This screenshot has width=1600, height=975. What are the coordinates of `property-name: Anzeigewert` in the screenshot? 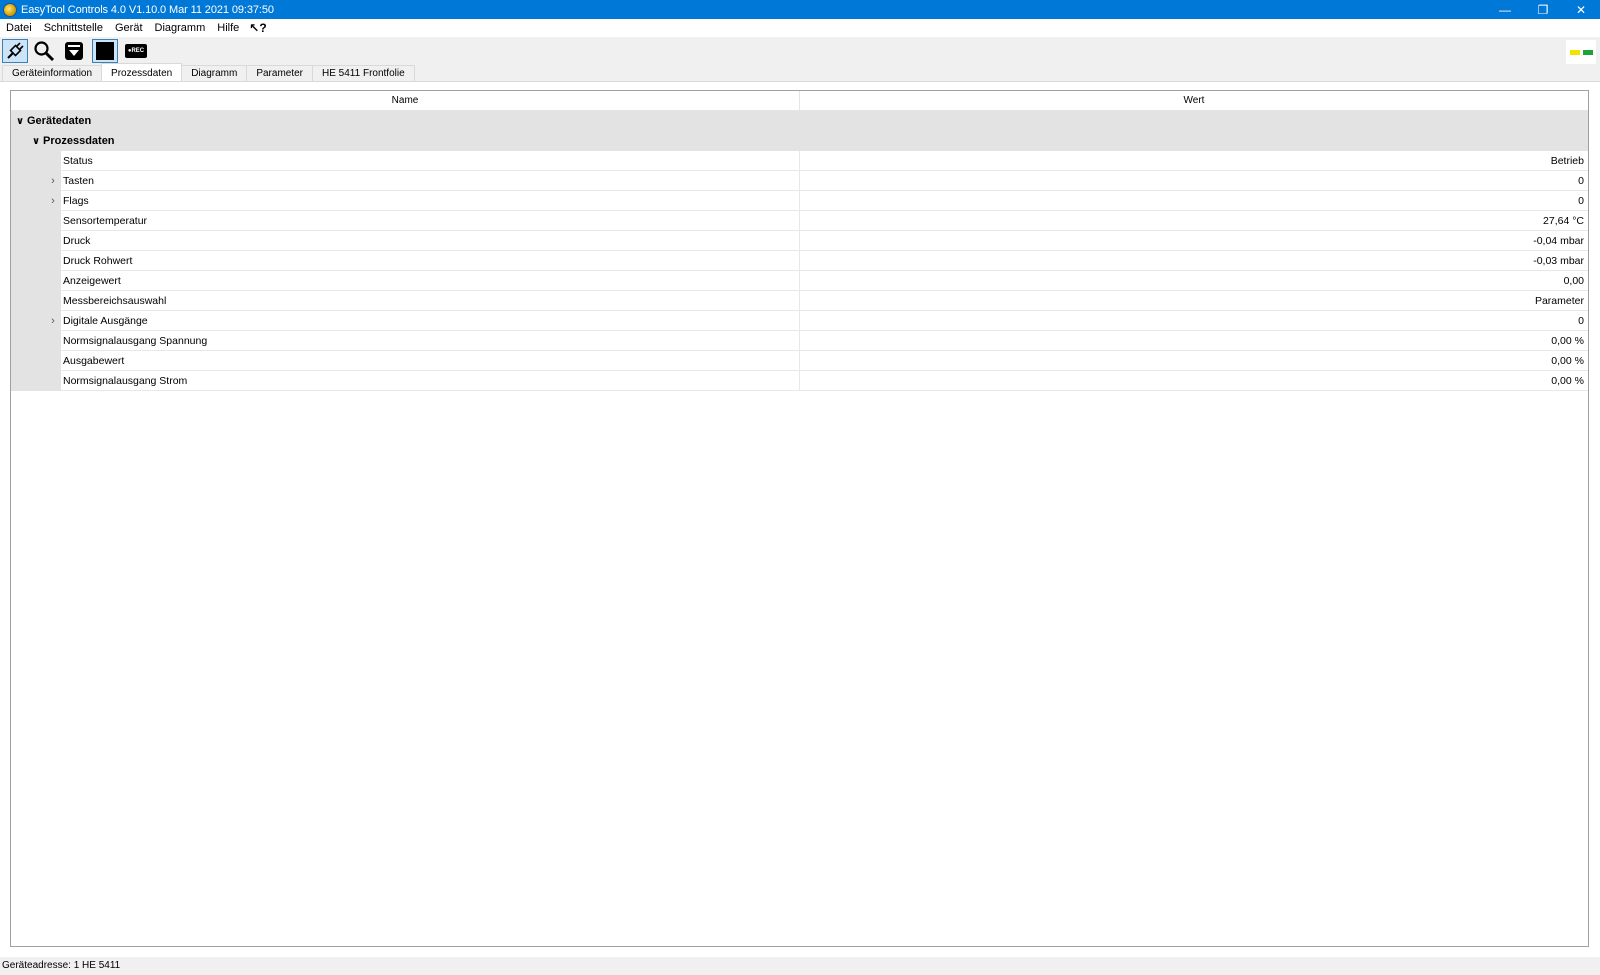 It's located at (430, 281).